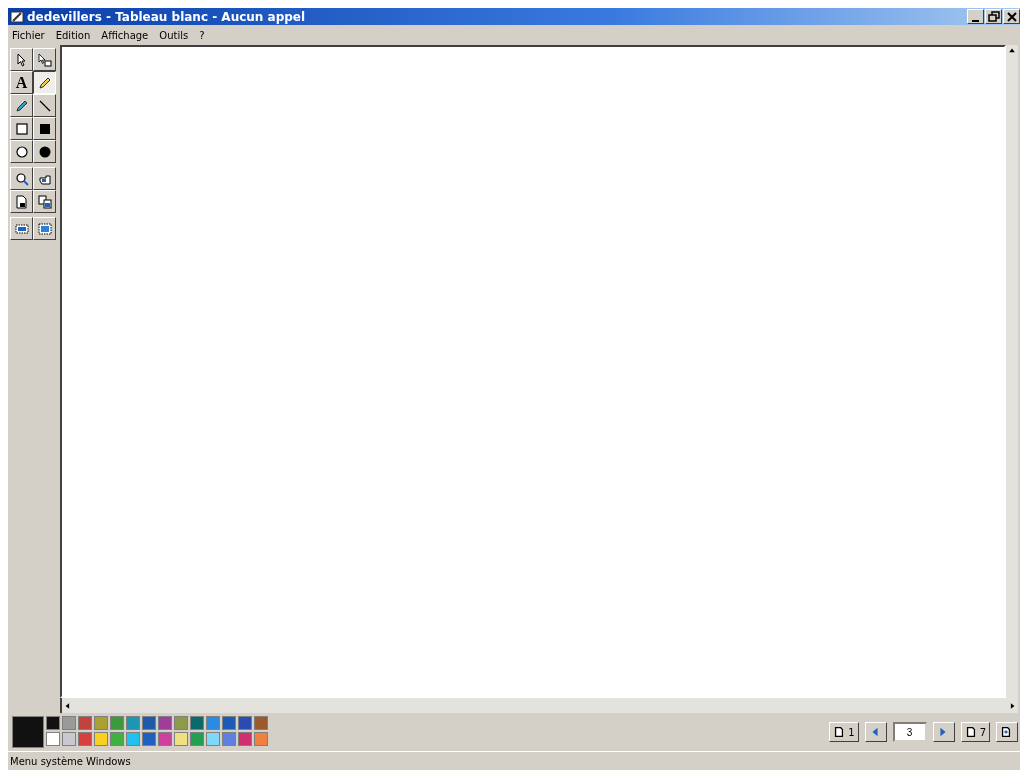 This screenshot has height=770, width=1020. I want to click on previous-page-button, so click(875, 732).